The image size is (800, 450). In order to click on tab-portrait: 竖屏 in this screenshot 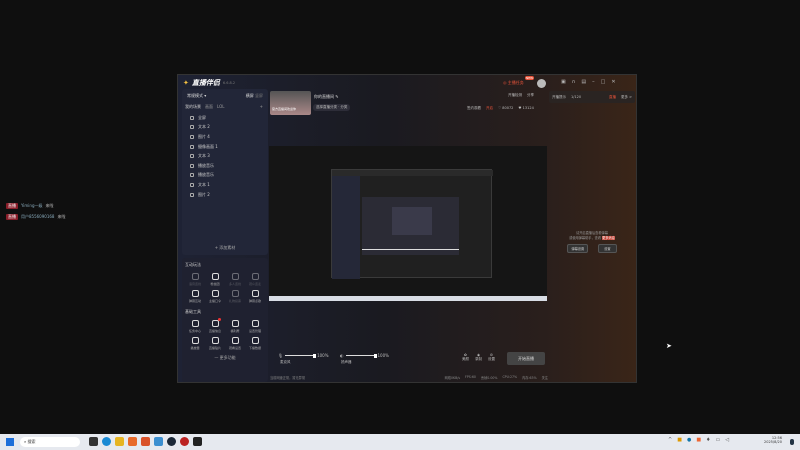, I will do `click(259, 95)`.